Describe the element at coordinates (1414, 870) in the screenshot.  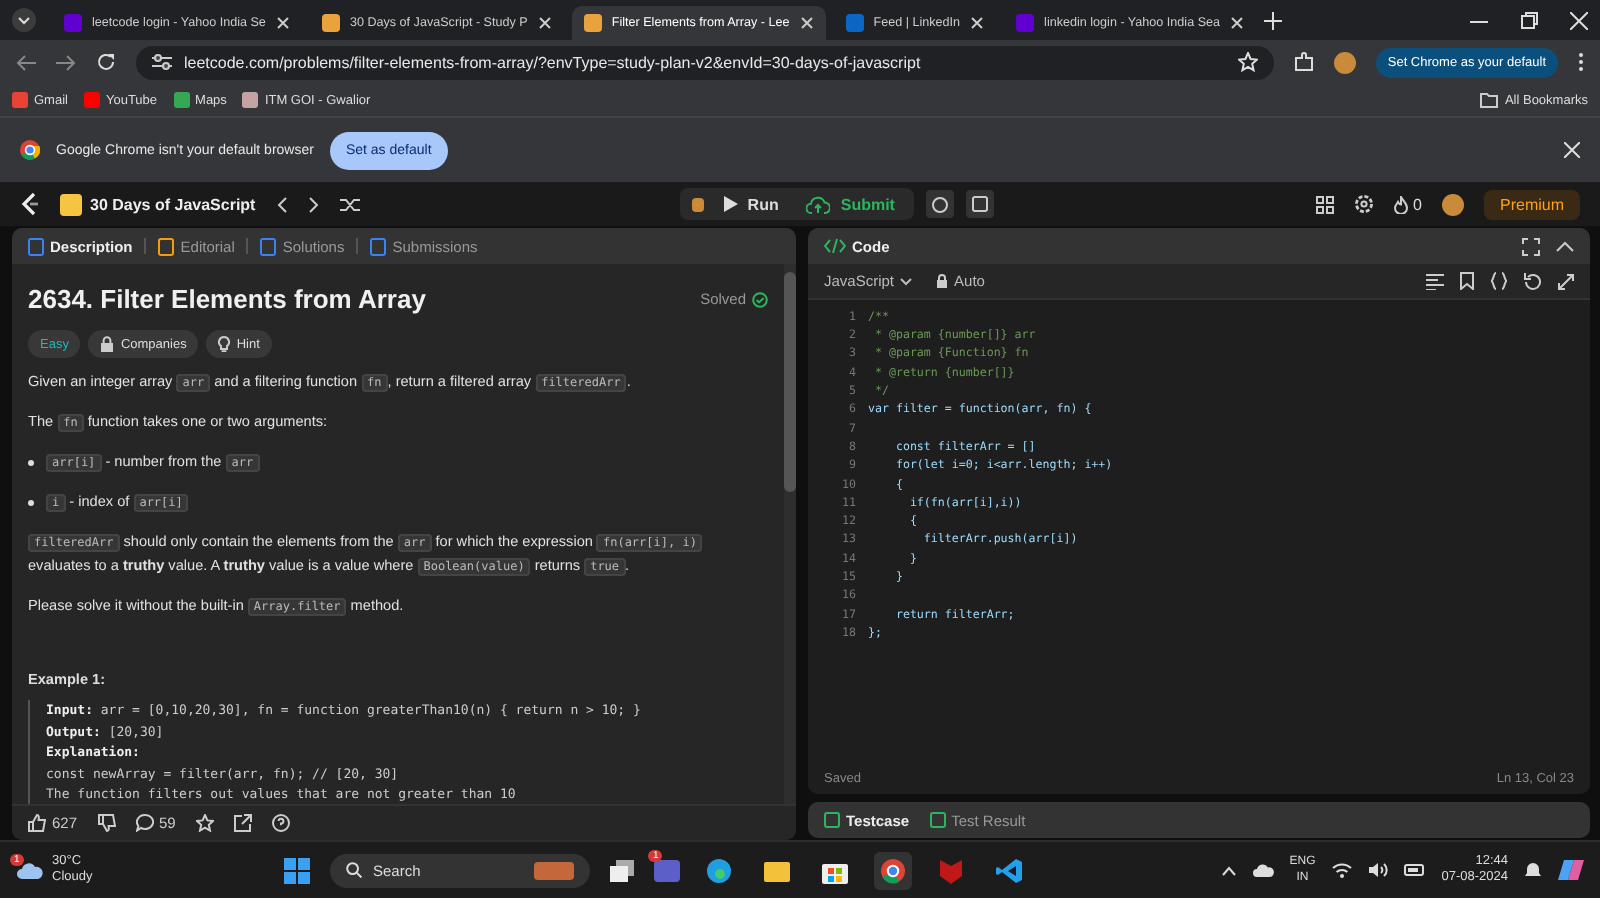
I see `battery-icon` at that location.